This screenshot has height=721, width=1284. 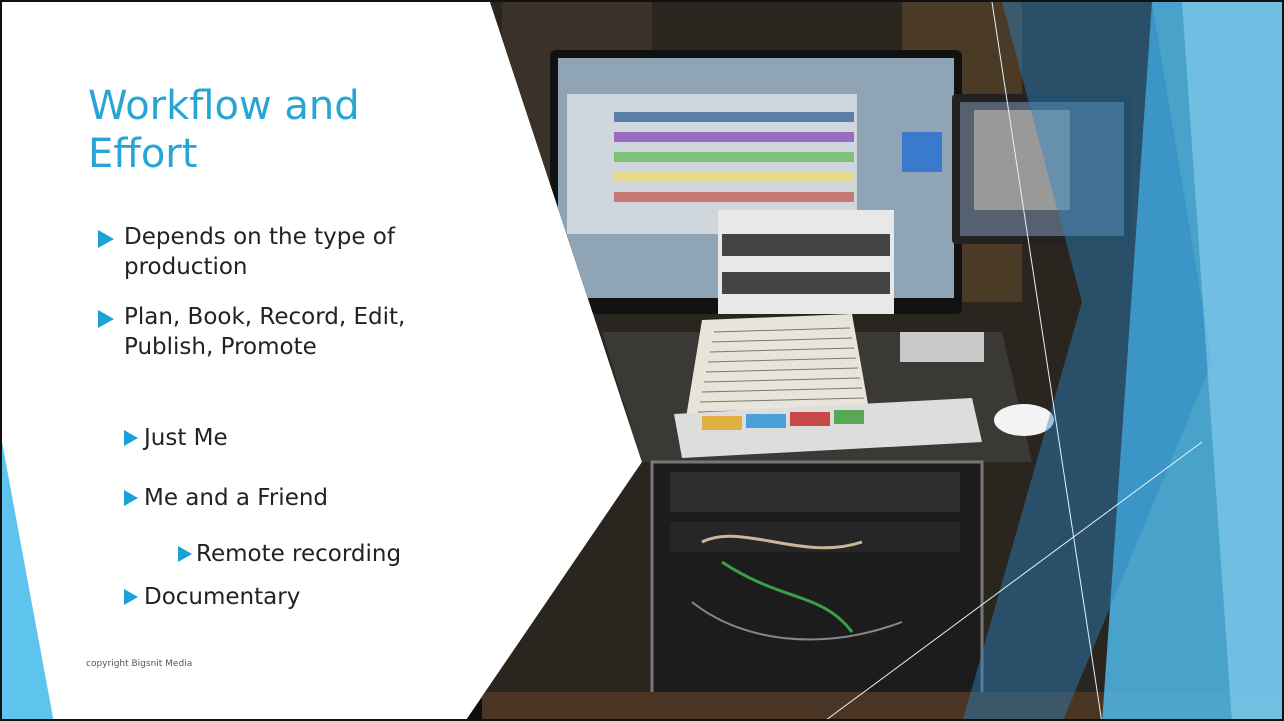 I want to click on footer-copyright: copyright Bigsnit Media, so click(x=139, y=664).